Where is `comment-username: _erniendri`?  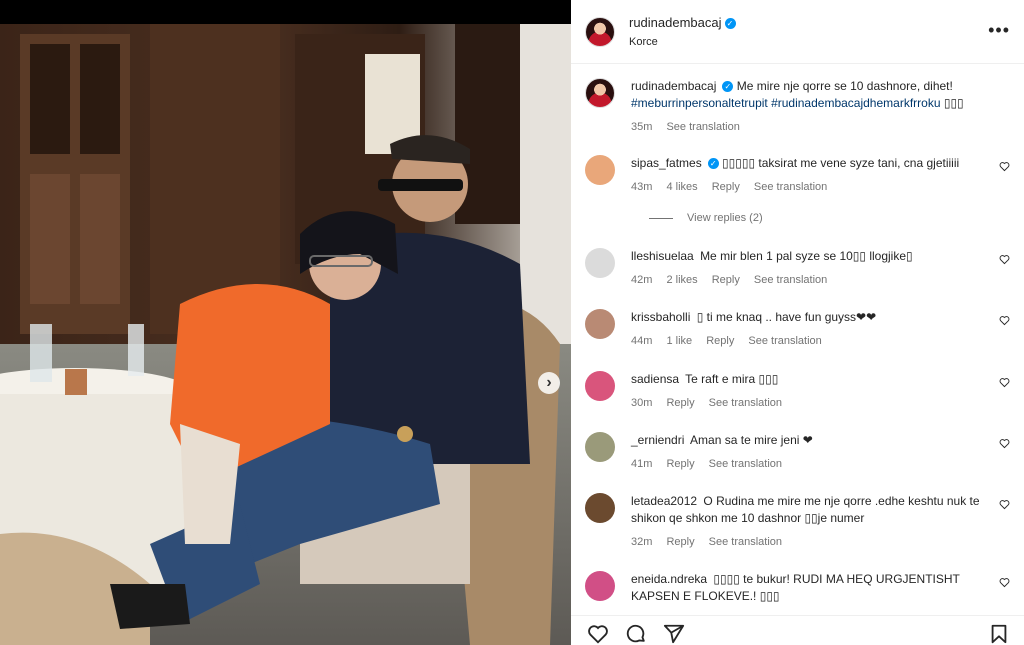 comment-username: _erniendri is located at coordinates (657, 440).